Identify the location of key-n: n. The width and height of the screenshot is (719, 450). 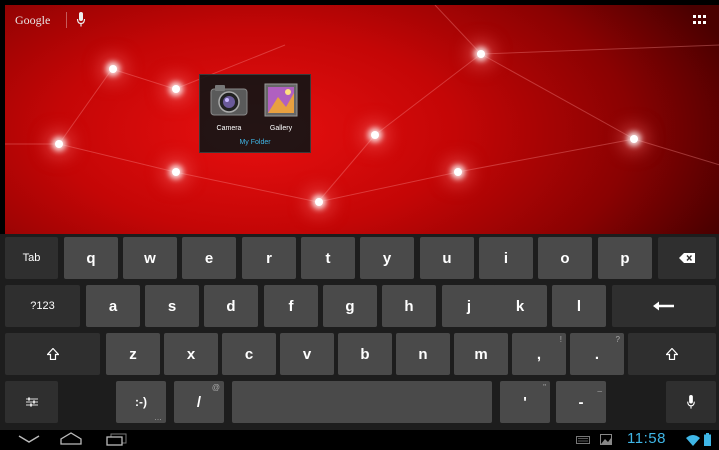
(423, 354).